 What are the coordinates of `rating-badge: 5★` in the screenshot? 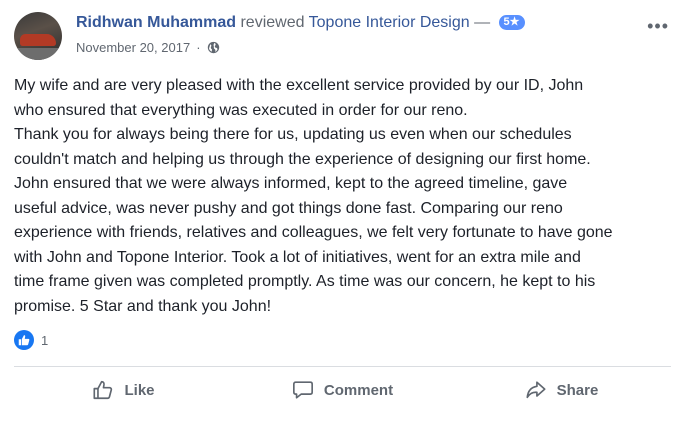 It's located at (511, 22).